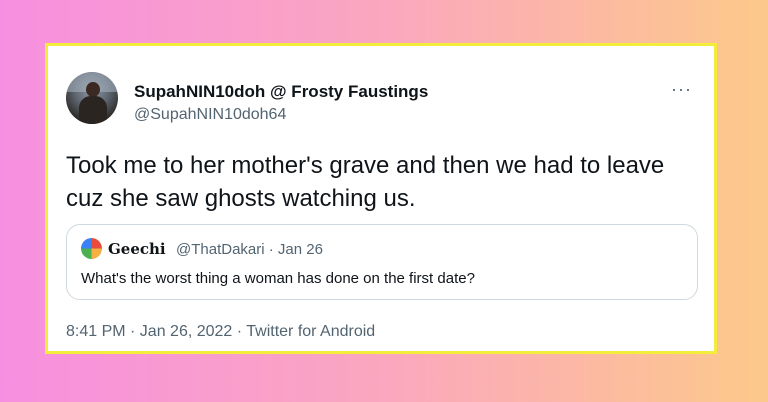 This screenshot has width=768, height=402. I want to click on quoted-user-name: Geechi, so click(137, 249).